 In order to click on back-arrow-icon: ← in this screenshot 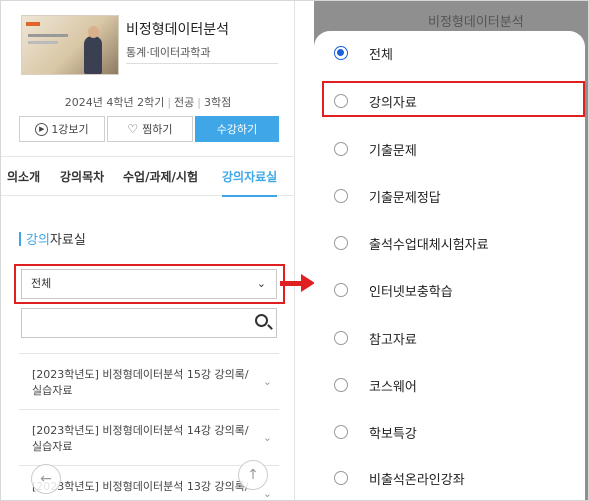, I will do `click(46, 479)`.